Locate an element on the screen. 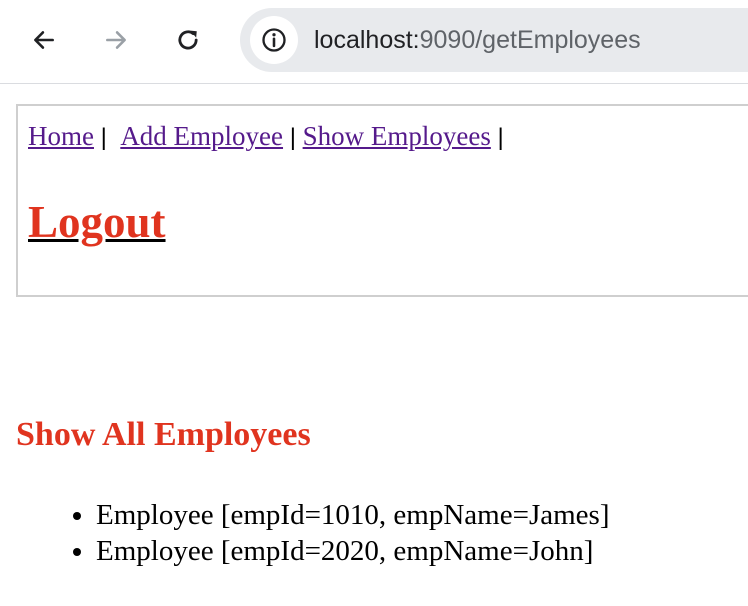 The width and height of the screenshot is (748, 606). arrow-left-icon is located at coordinates (44, 40).